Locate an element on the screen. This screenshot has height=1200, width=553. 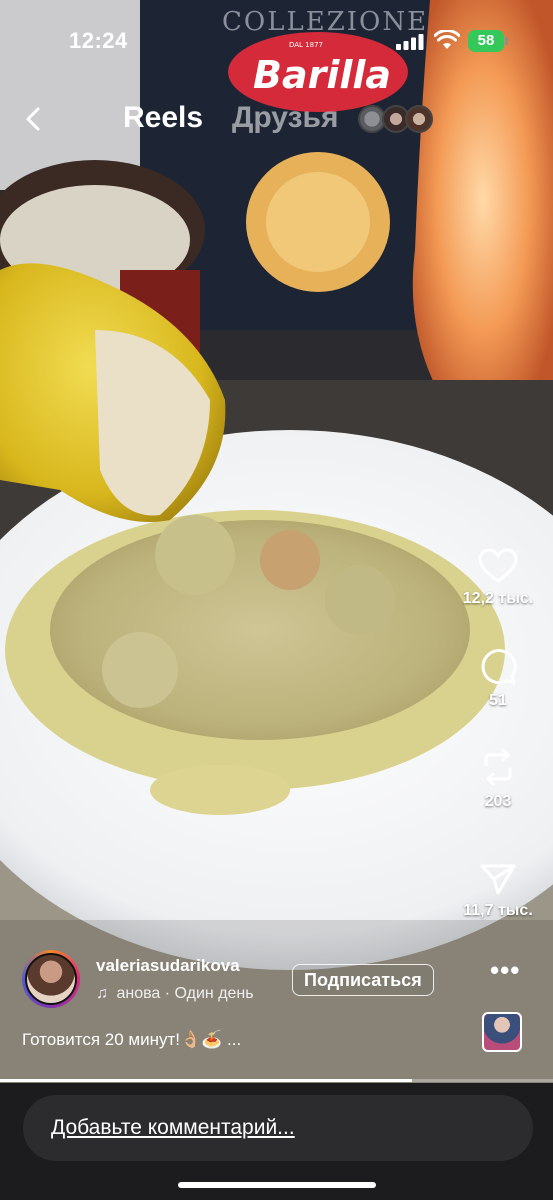
wifi-icon is located at coordinates (447, 39).